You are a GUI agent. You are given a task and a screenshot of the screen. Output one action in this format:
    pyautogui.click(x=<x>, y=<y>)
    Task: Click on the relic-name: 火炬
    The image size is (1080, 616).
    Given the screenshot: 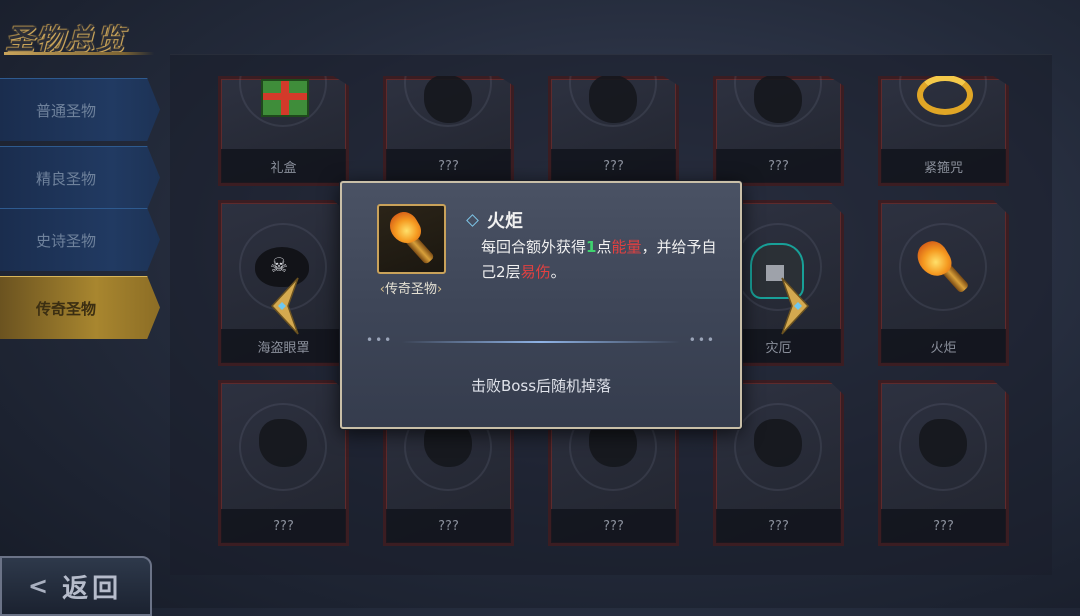 What is the action you would take?
    pyautogui.click(x=505, y=221)
    